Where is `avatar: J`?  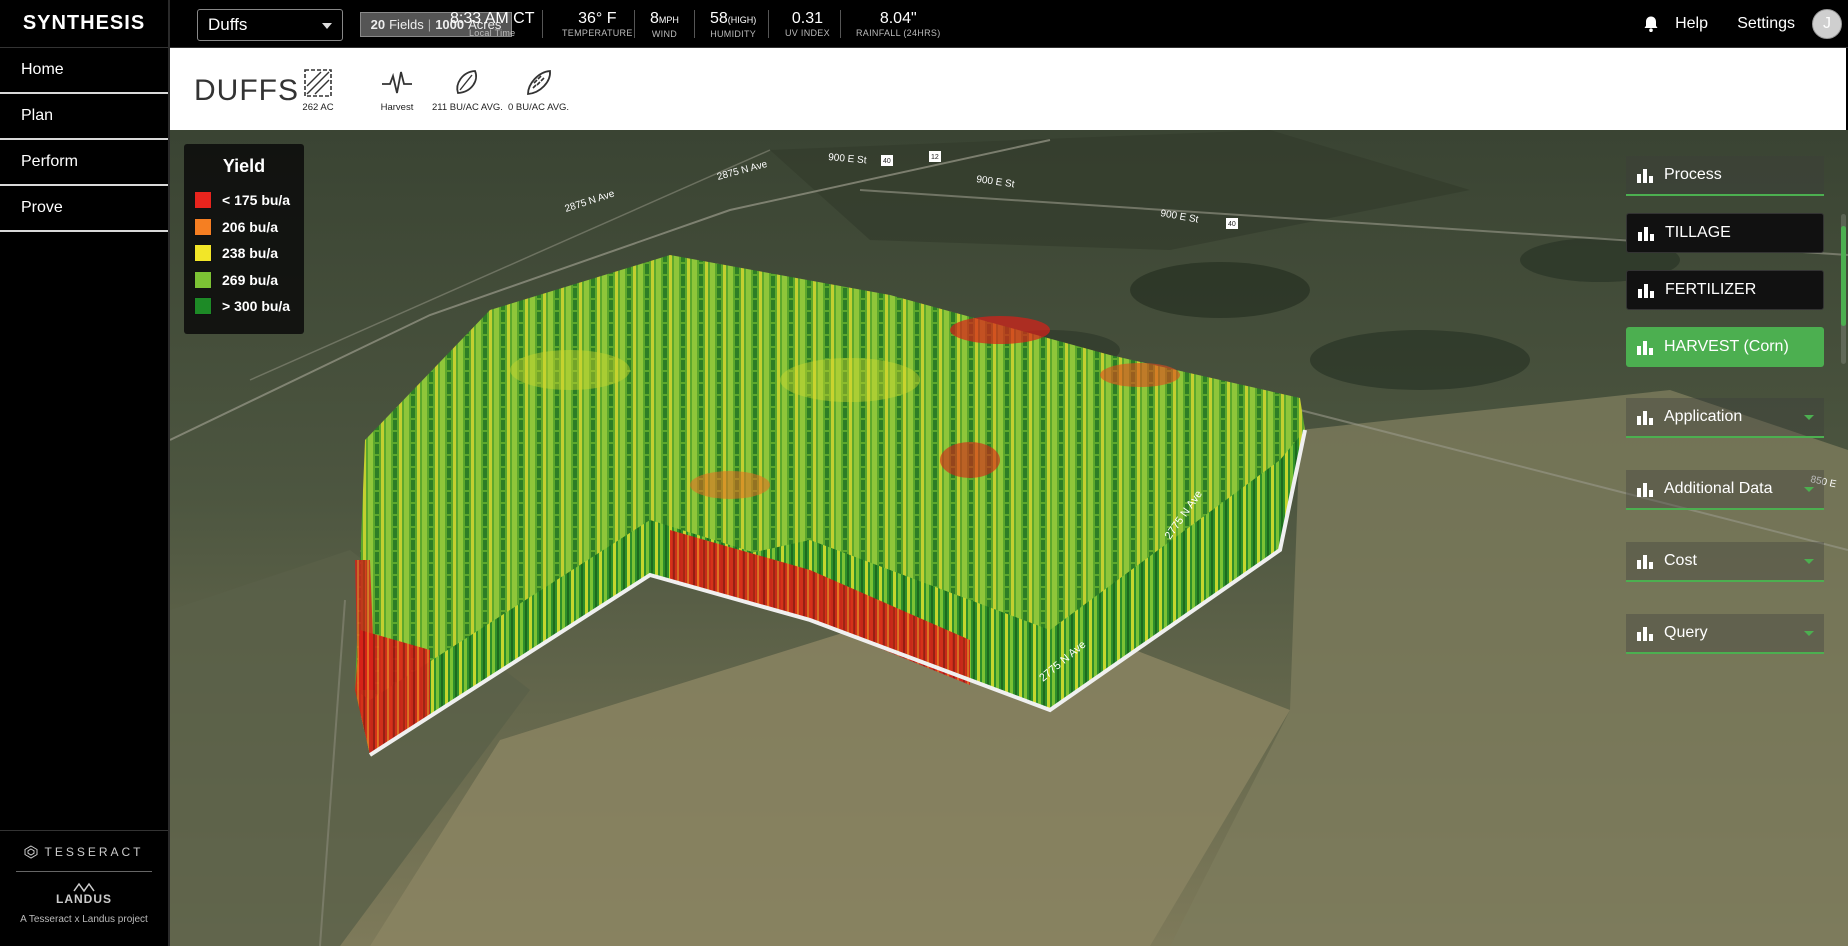
avatar: J is located at coordinates (1827, 24).